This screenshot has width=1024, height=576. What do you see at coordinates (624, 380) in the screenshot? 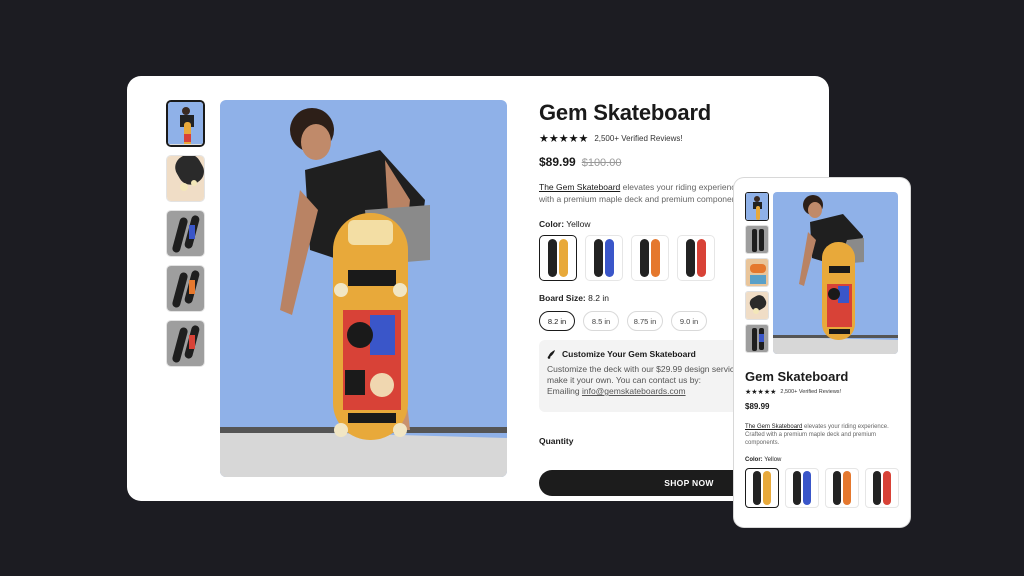
I see `customize-line-2: make it your own. You can contact us by:` at bounding box center [624, 380].